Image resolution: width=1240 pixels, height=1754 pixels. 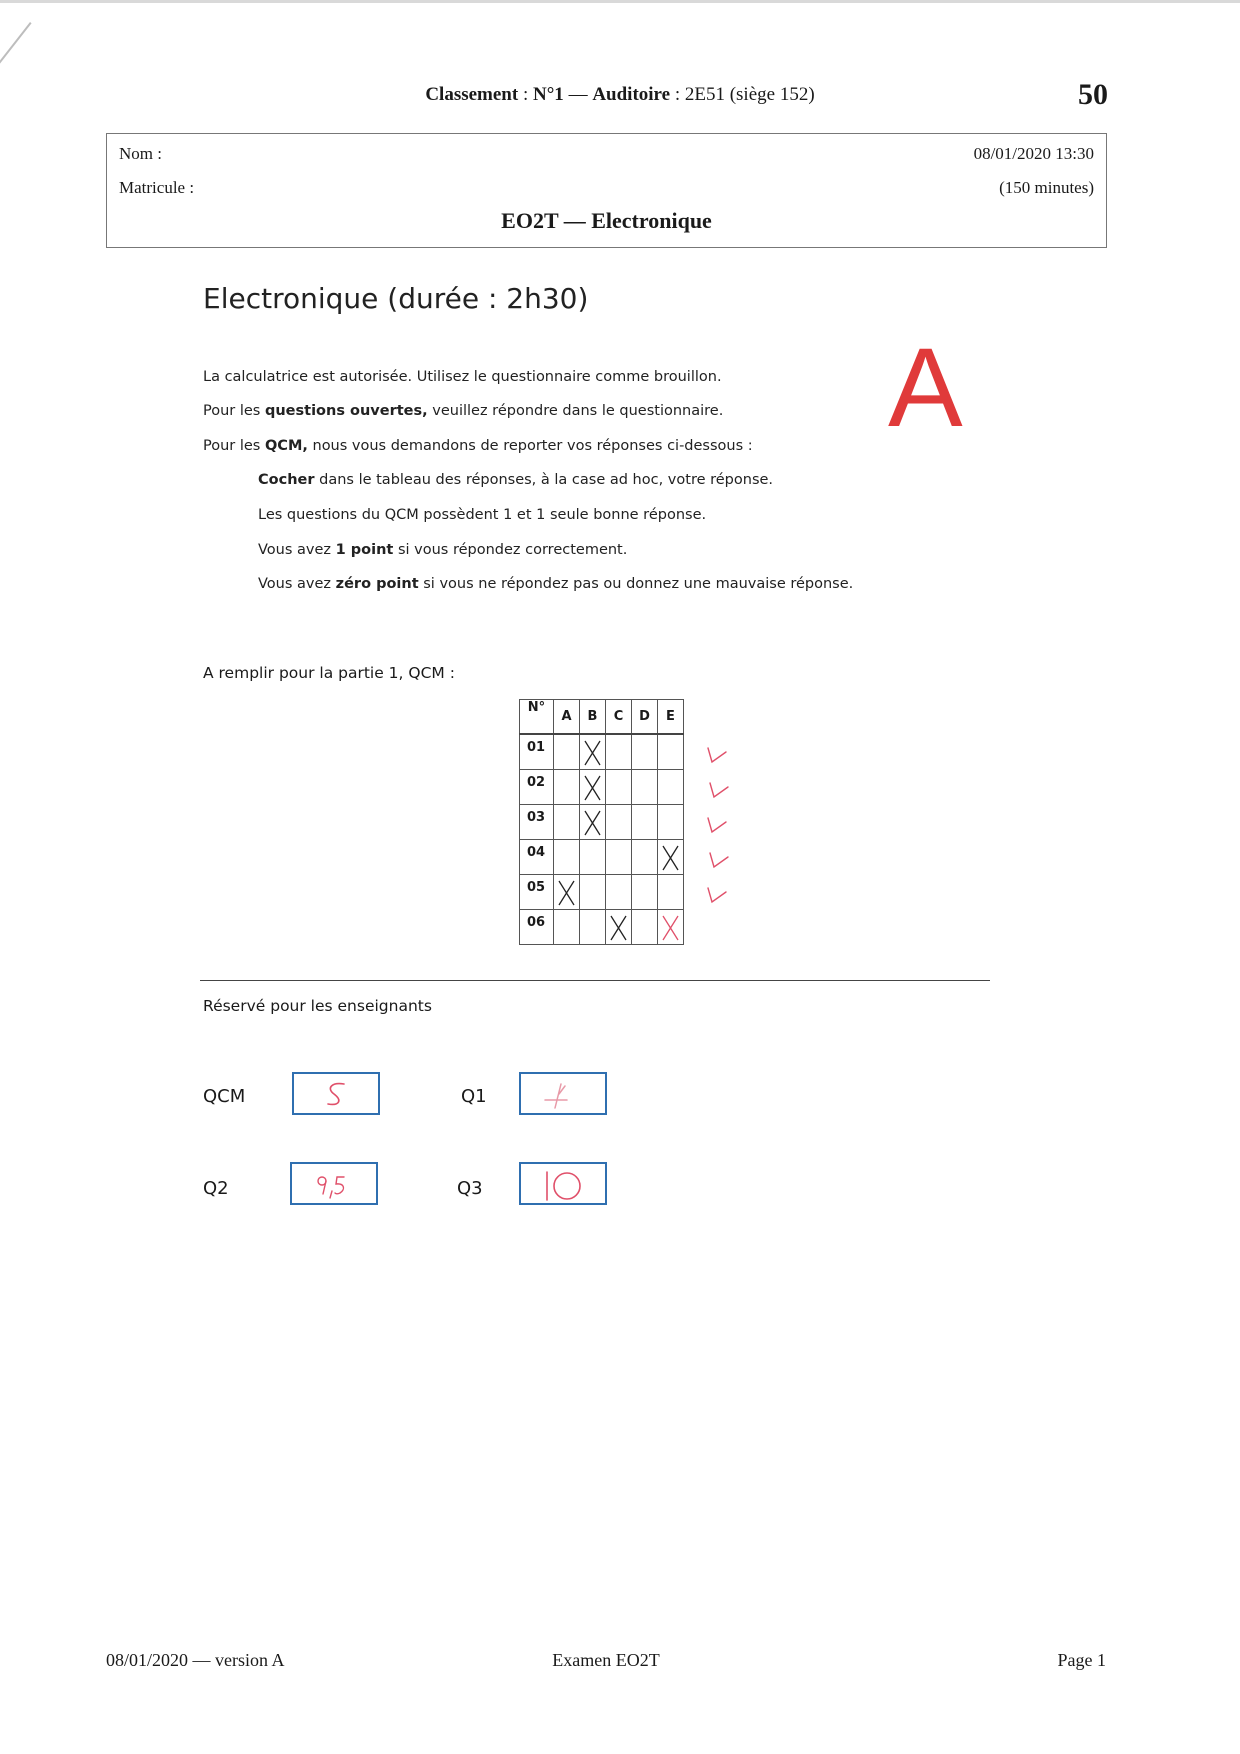 I want to click on score-box-q3, so click(x=563, y=1183).